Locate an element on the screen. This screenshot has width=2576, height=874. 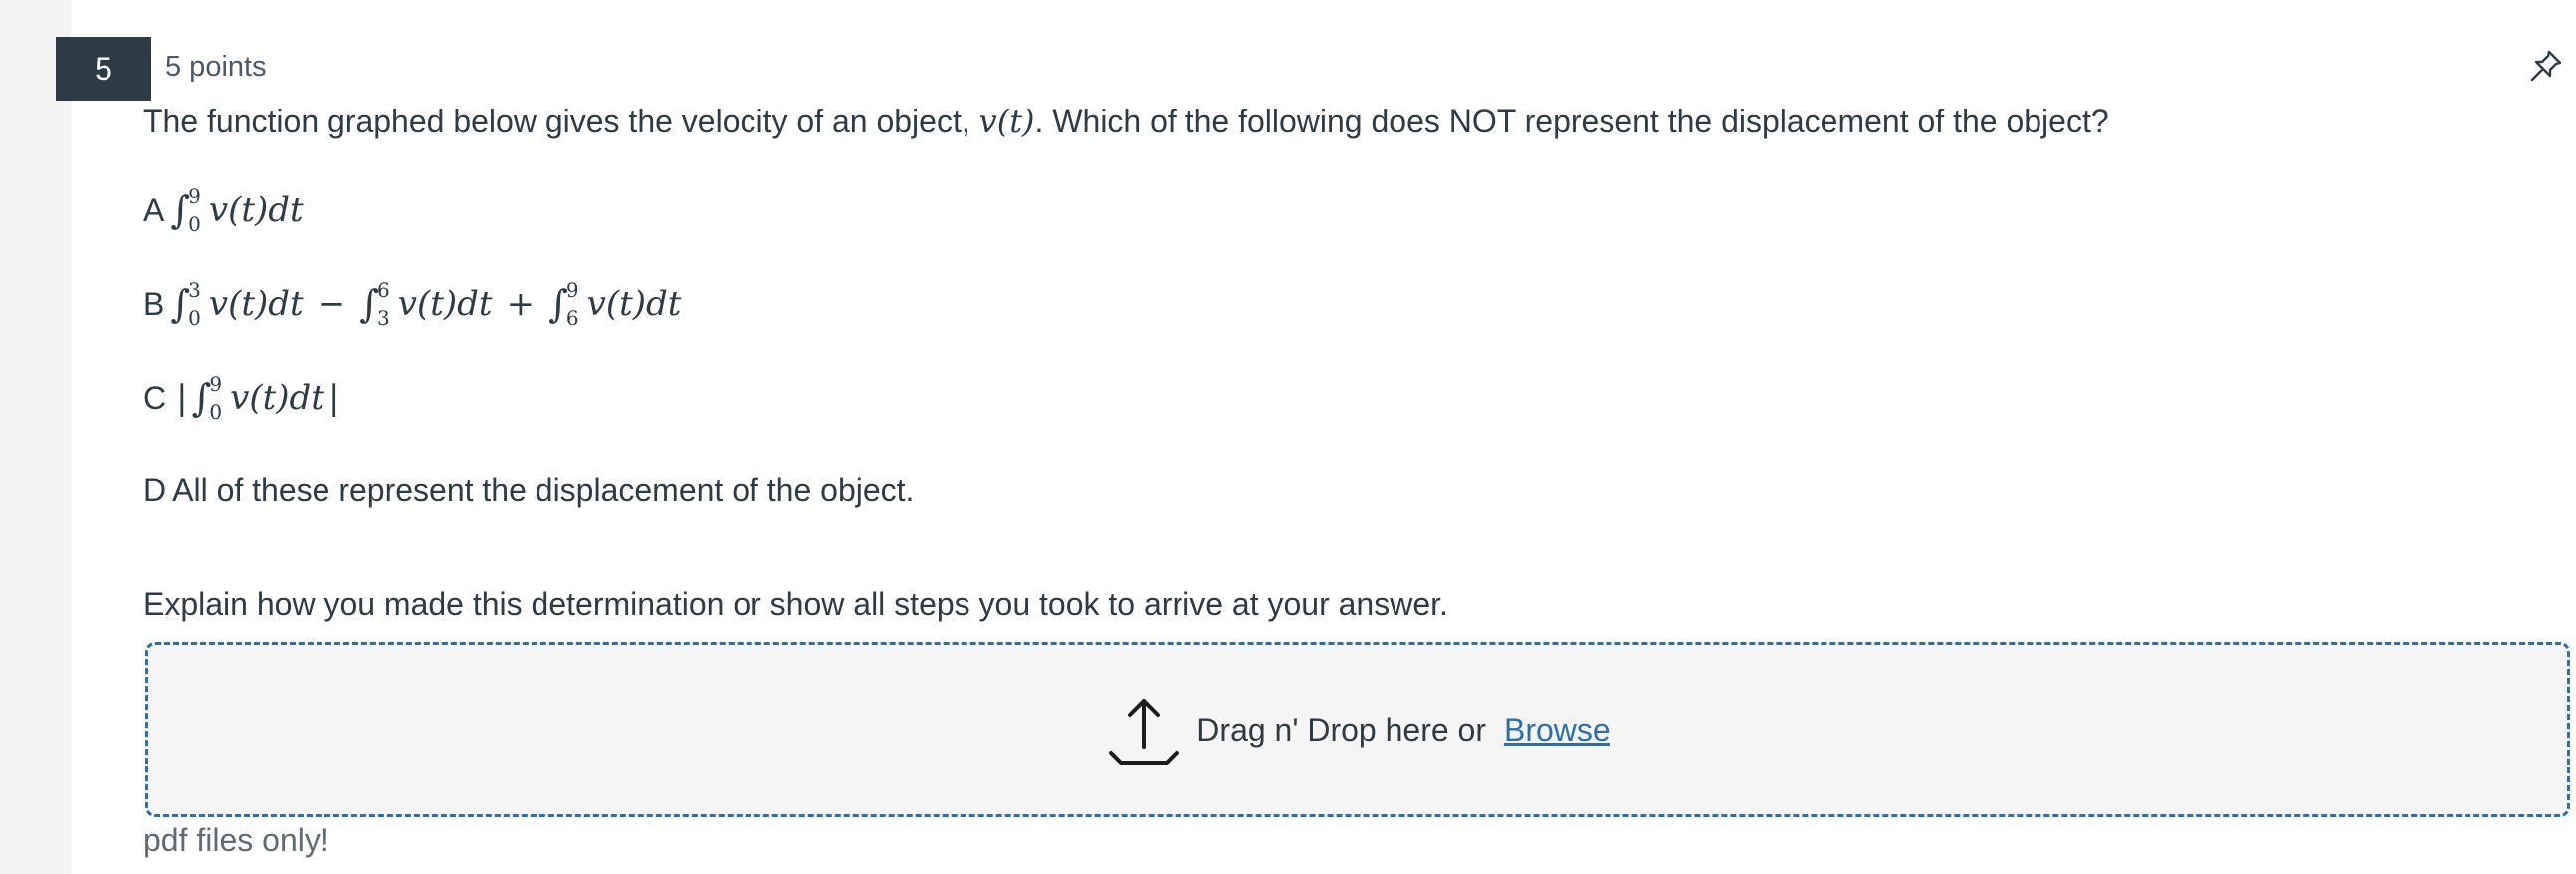
browse-link: Browse is located at coordinates (1557, 730).